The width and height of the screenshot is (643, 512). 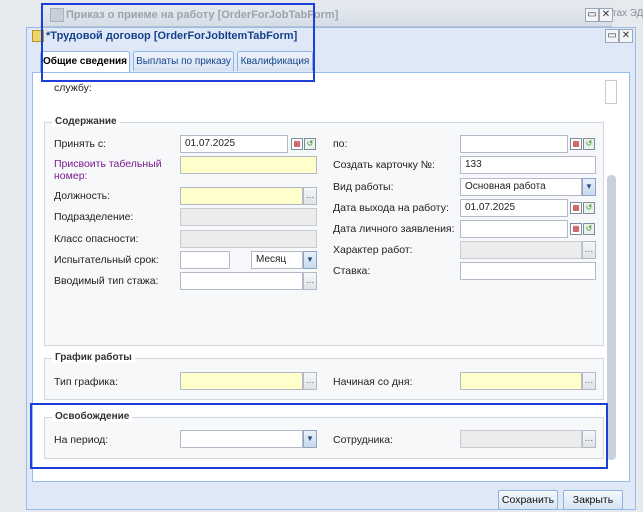 What do you see at coordinates (612, 36) in the screenshot?
I see `window-minimize-button: ▭` at bounding box center [612, 36].